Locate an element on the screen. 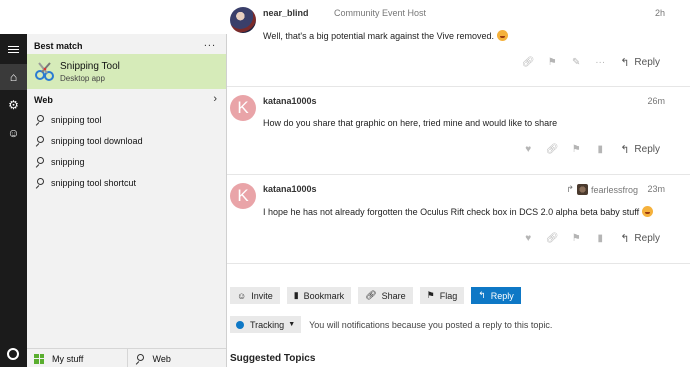  tab-my-stuff: My stuff is located at coordinates (77, 358).